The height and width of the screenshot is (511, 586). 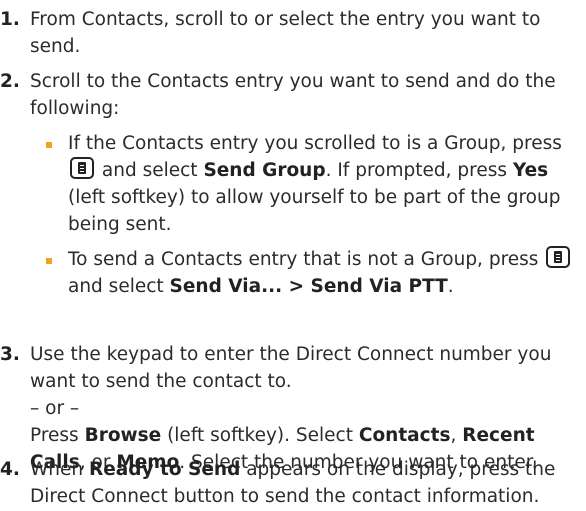 I want to click on text-span: When, so click(x=57, y=469).